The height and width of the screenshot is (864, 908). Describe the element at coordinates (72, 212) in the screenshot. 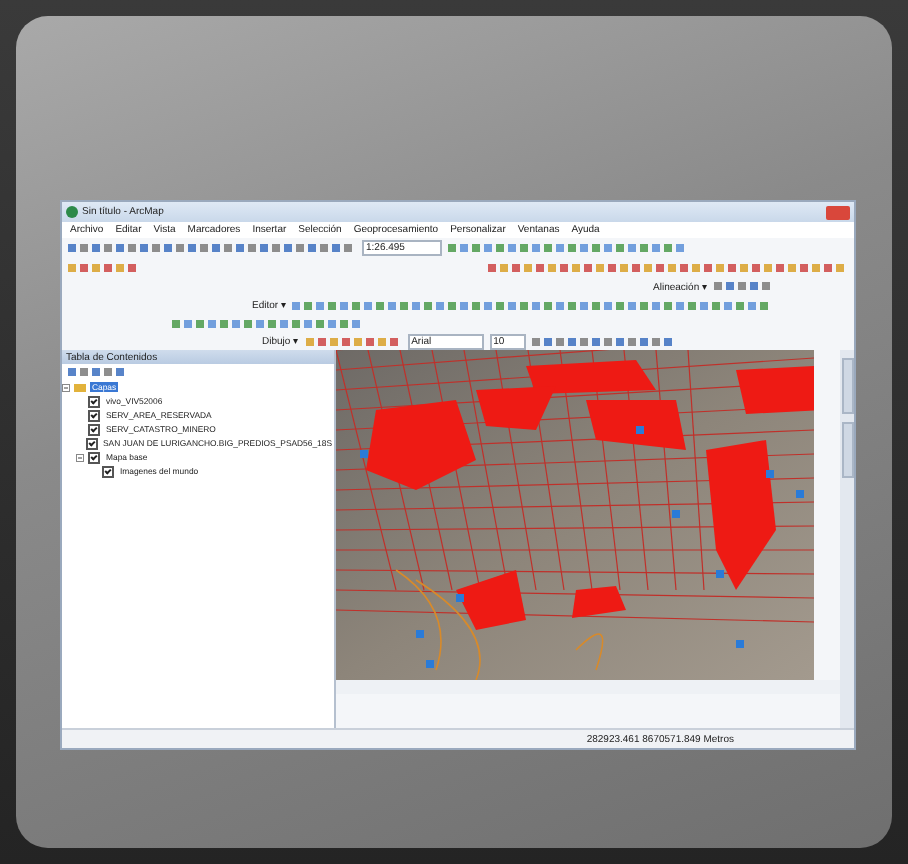

I see `globe-icon` at that location.